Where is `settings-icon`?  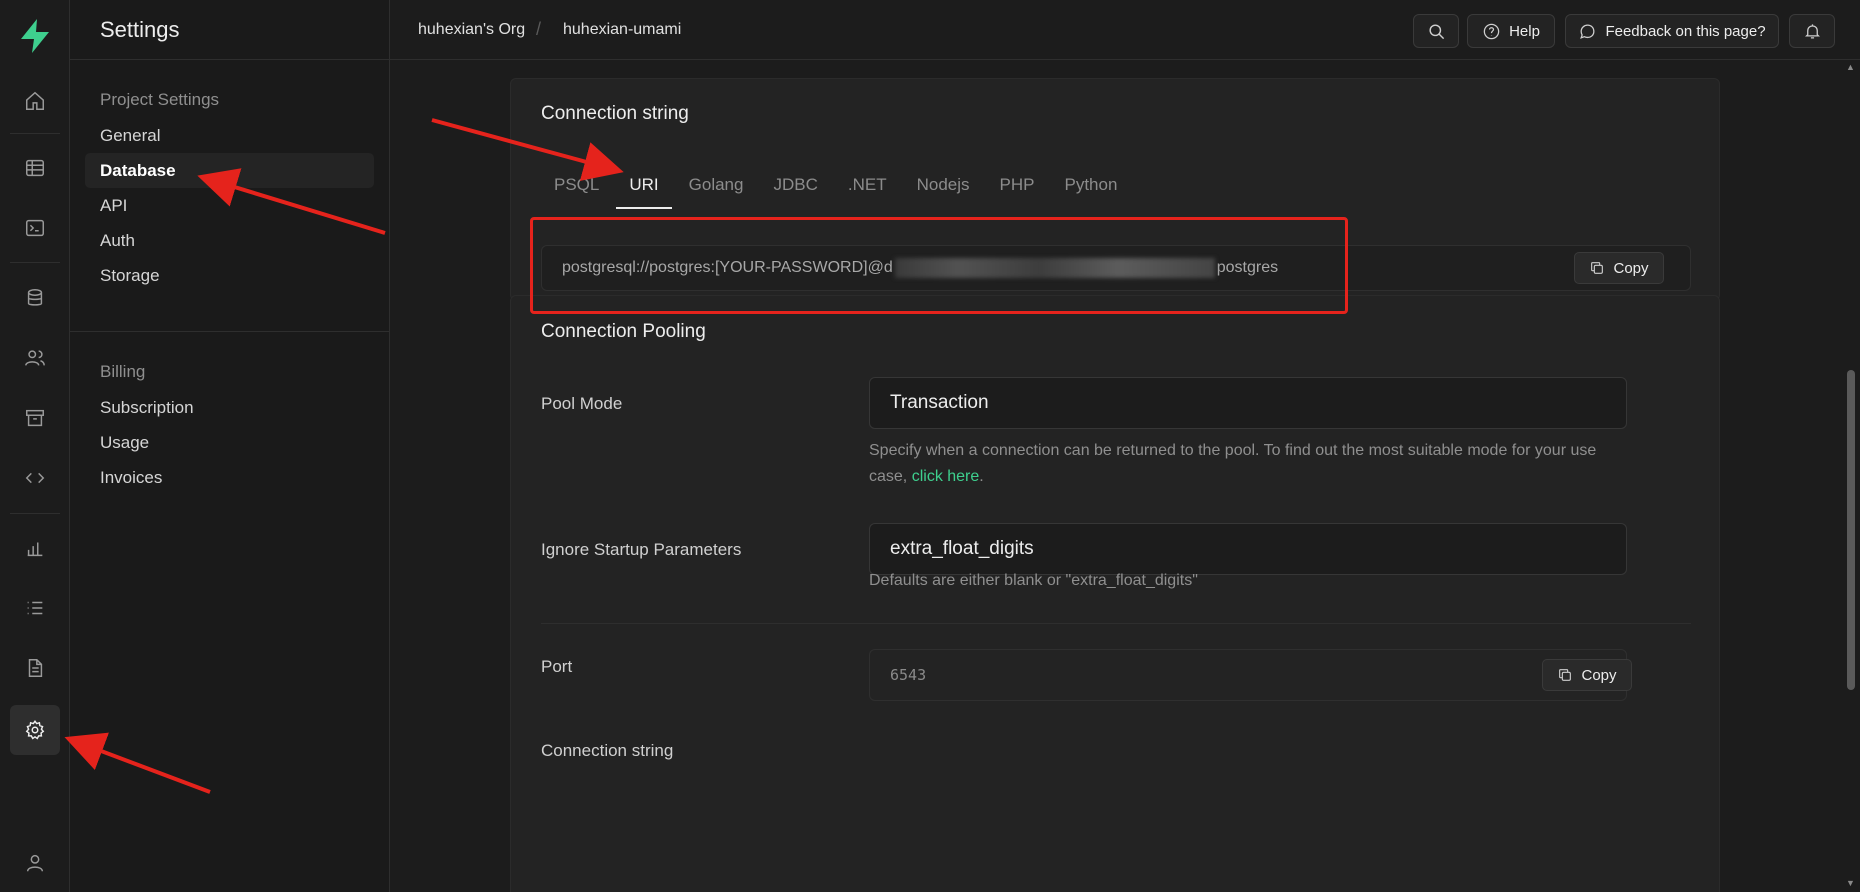 settings-icon is located at coordinates (35, 730).